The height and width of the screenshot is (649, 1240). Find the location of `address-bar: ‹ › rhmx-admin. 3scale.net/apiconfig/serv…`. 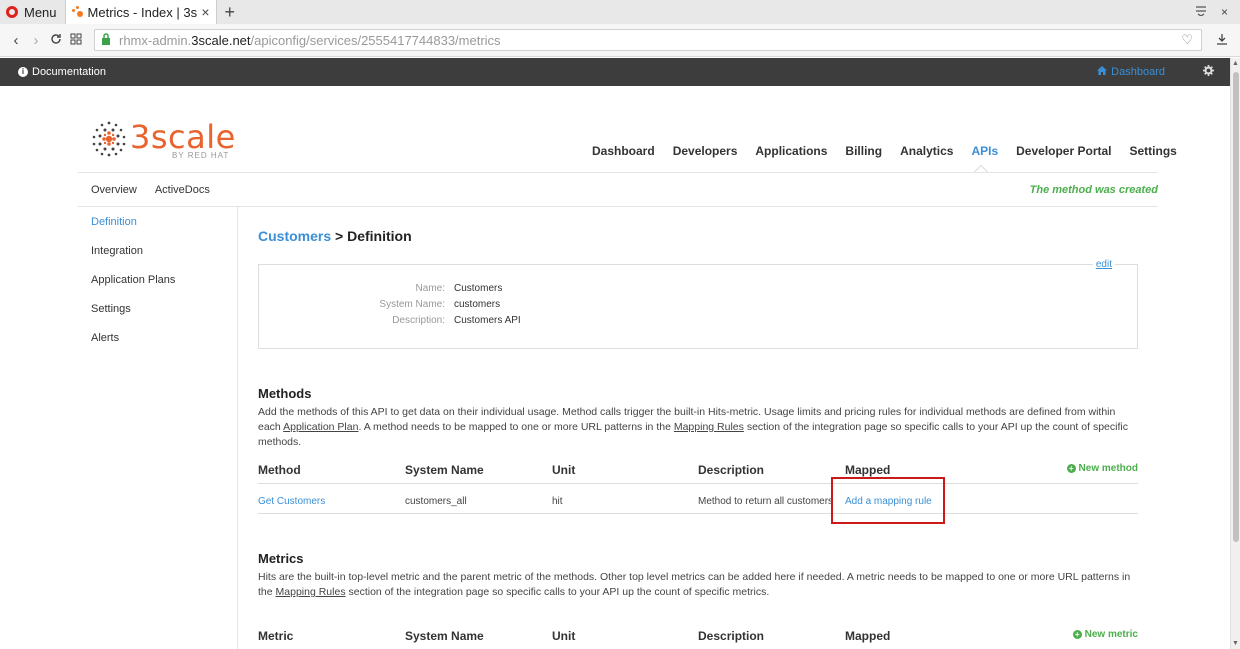

address-bar: ‹ › rhmx-admin. 3scale.net/apiconfig/serv… is located at coordinates (620, 40).